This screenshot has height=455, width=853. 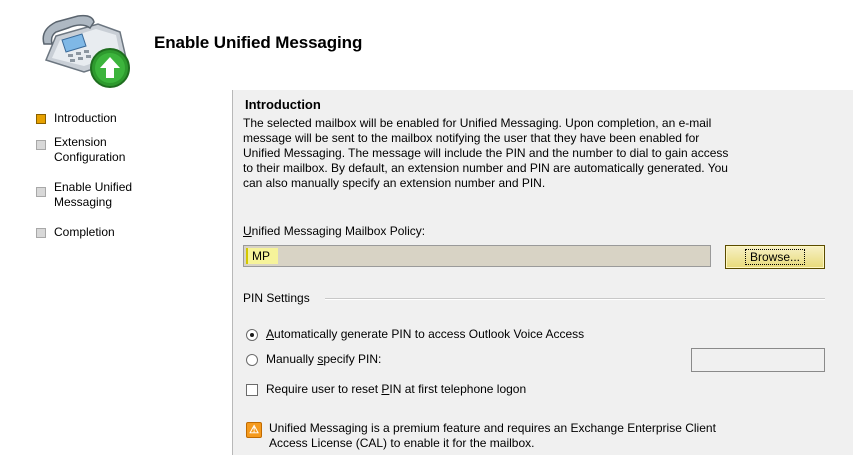 I want to click on manual-pin-radio, so click(x=252, y=360).